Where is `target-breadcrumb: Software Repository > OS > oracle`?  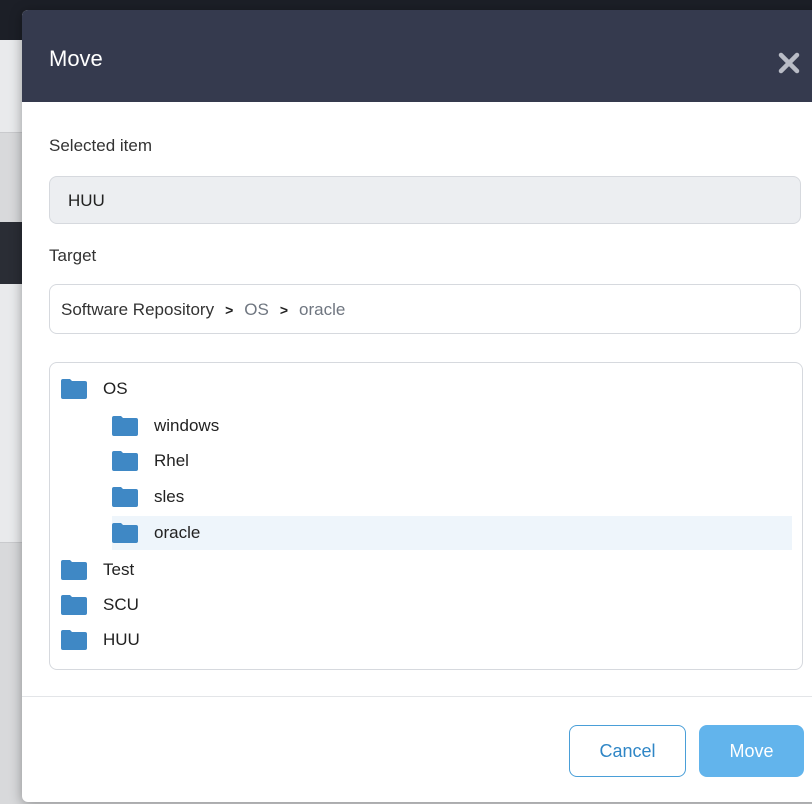
target-breadcrumb: Software Repository > OS > oracle is located at coordinates (425, 309).